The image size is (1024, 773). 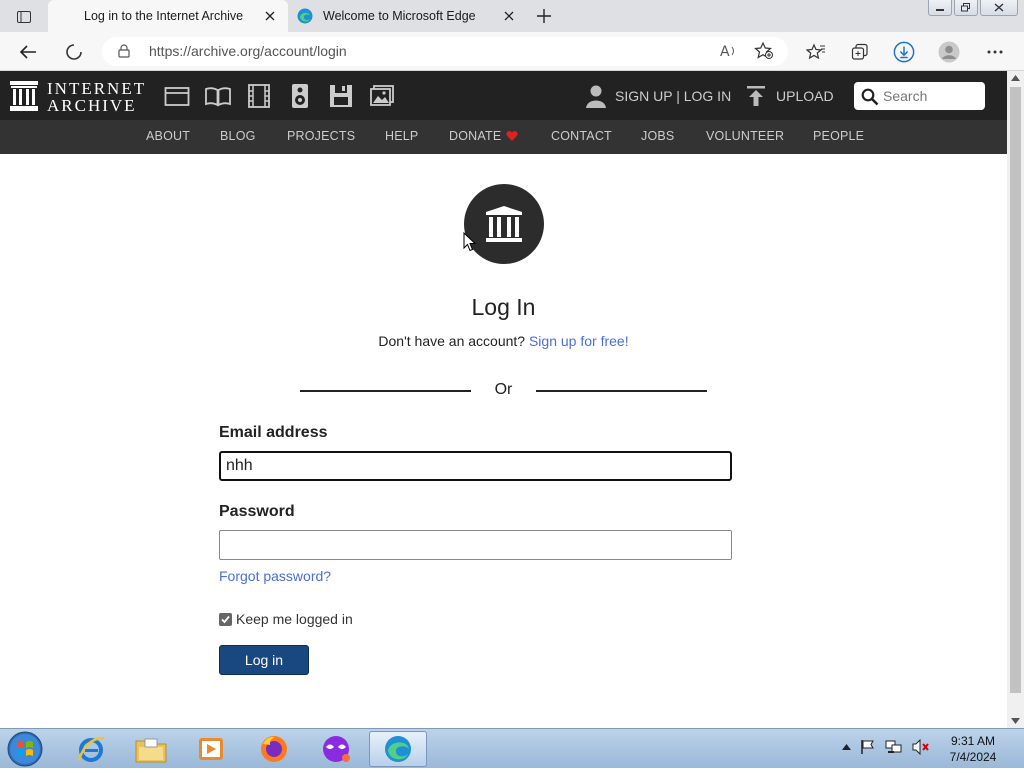 I want to click on address-bar-row: https://archive.org/account/login A, so click(x=512, y=51).